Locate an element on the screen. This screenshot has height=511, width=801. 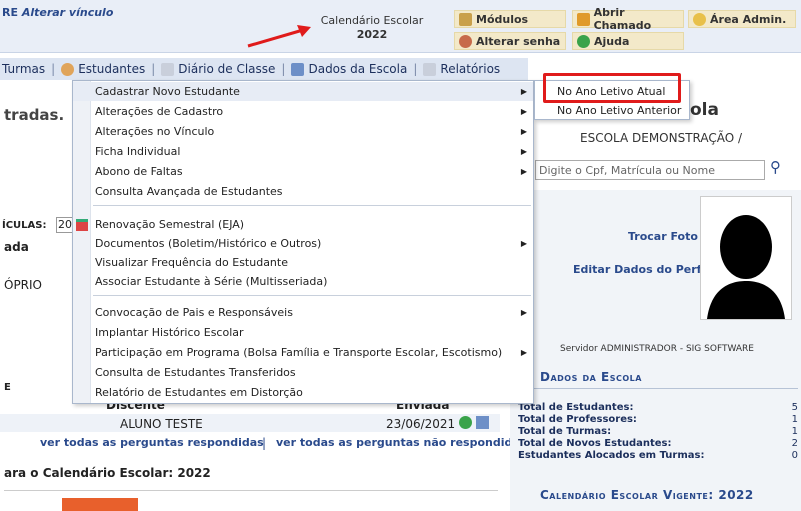
dd-documentos: Documentos (Boletim/Histórico e Outros) ▶ is located at coordinates (303, 243).